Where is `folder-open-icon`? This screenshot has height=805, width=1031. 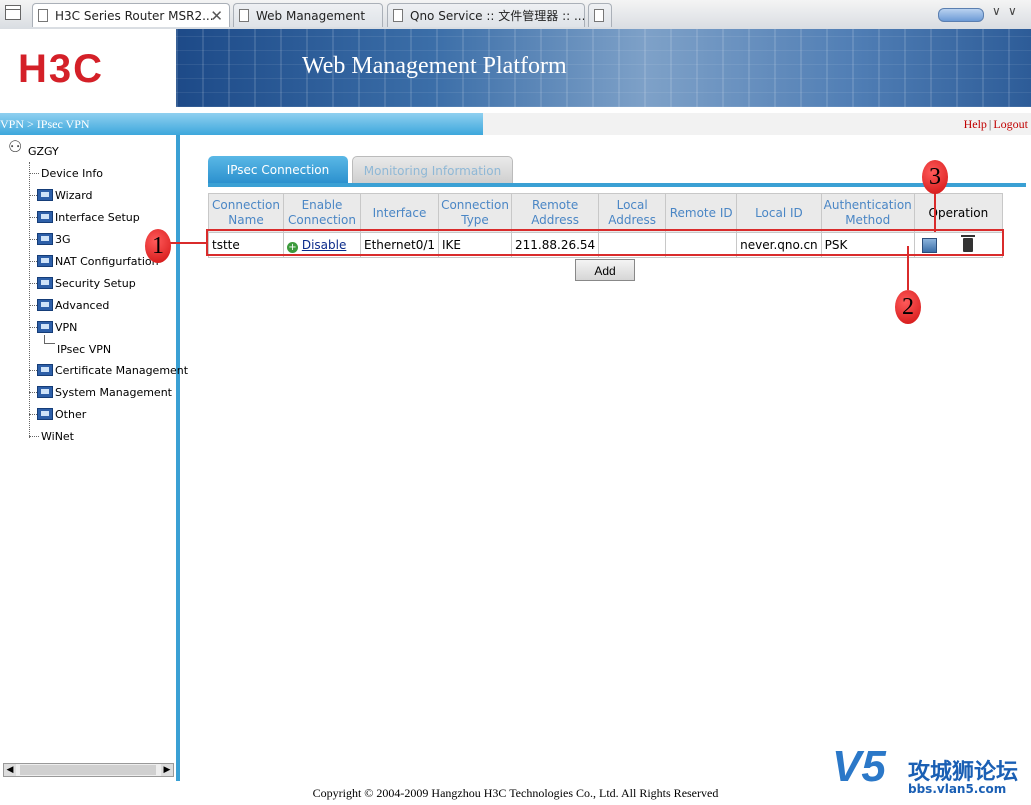
folder-open-icon is located at coordinates (45, 327).